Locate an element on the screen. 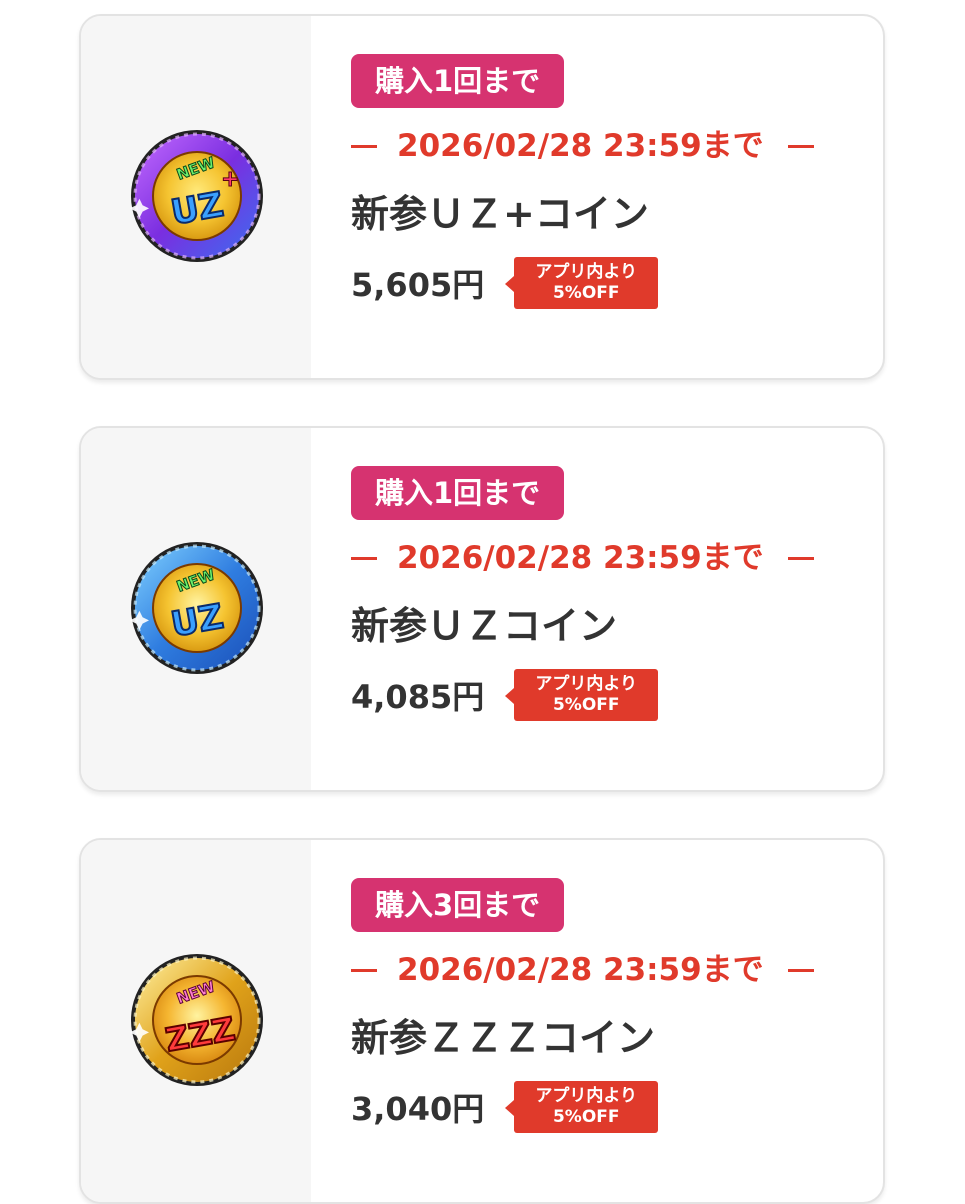 Image resolution: width=965 pixels, height=1204 pixels. price-row: 4,085円 アプリ内より 5%OFF is located at coordinates (607, 695).